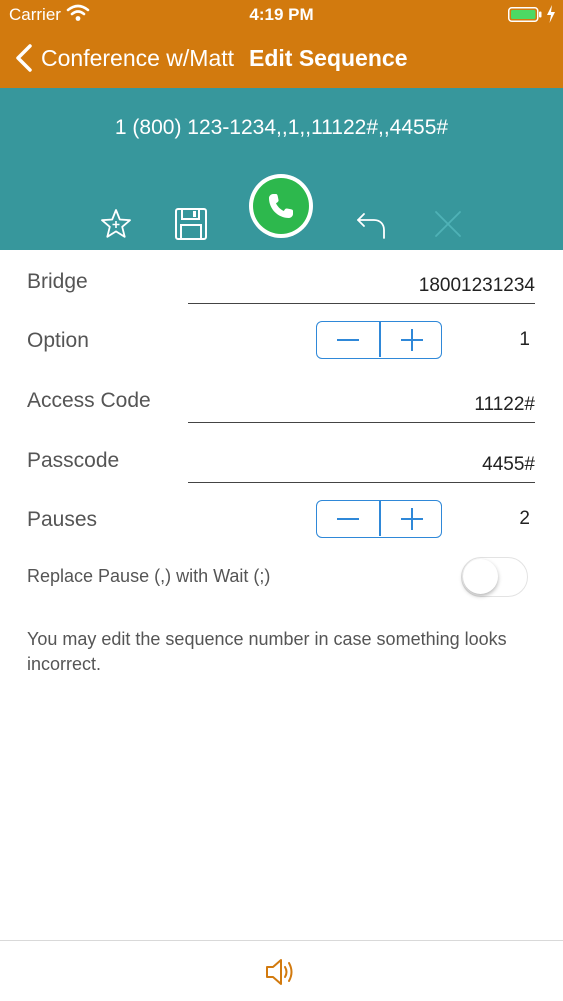 This screenshot has height=1001, width=563. I want to click on option-value: 1, so click(524, 339).